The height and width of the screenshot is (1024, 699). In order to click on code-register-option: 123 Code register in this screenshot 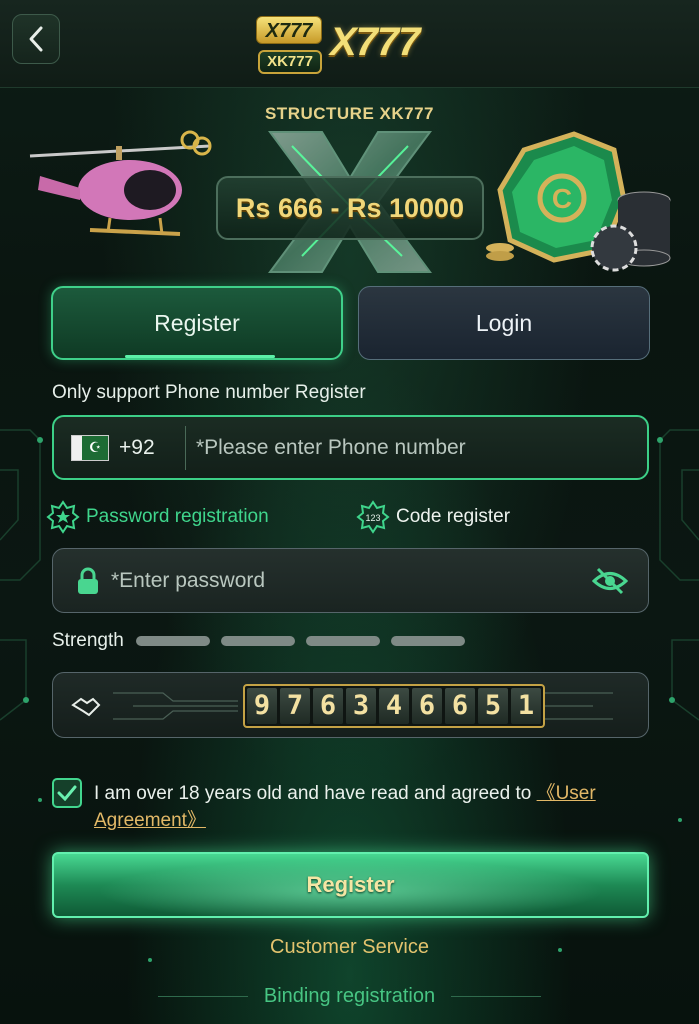, I will do `click(433, 517)`.